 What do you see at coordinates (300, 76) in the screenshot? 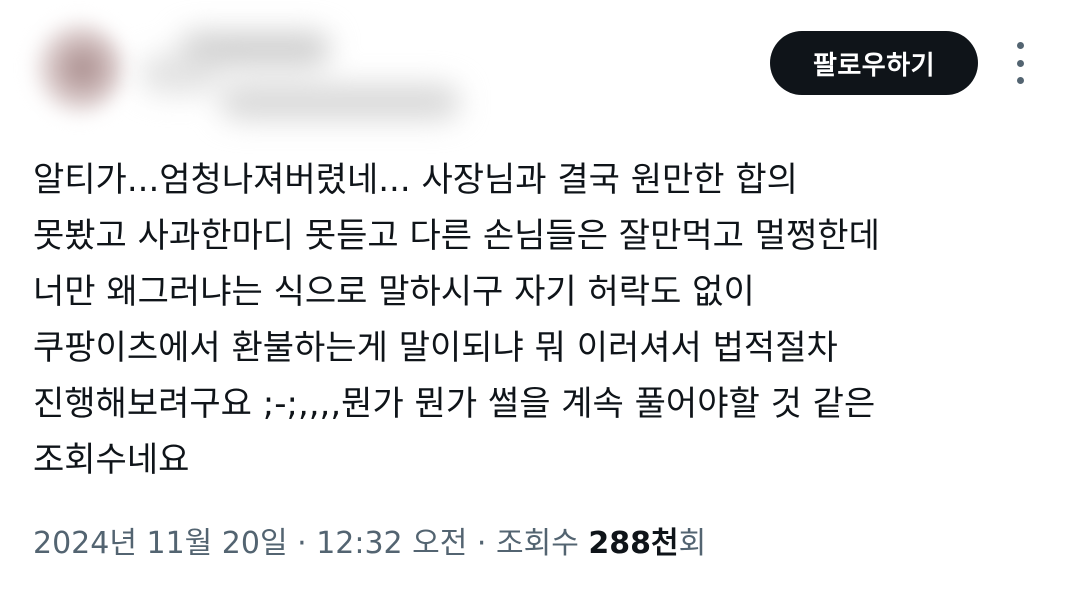
I see `blurred-author-name` at bounding box center [300, 76].